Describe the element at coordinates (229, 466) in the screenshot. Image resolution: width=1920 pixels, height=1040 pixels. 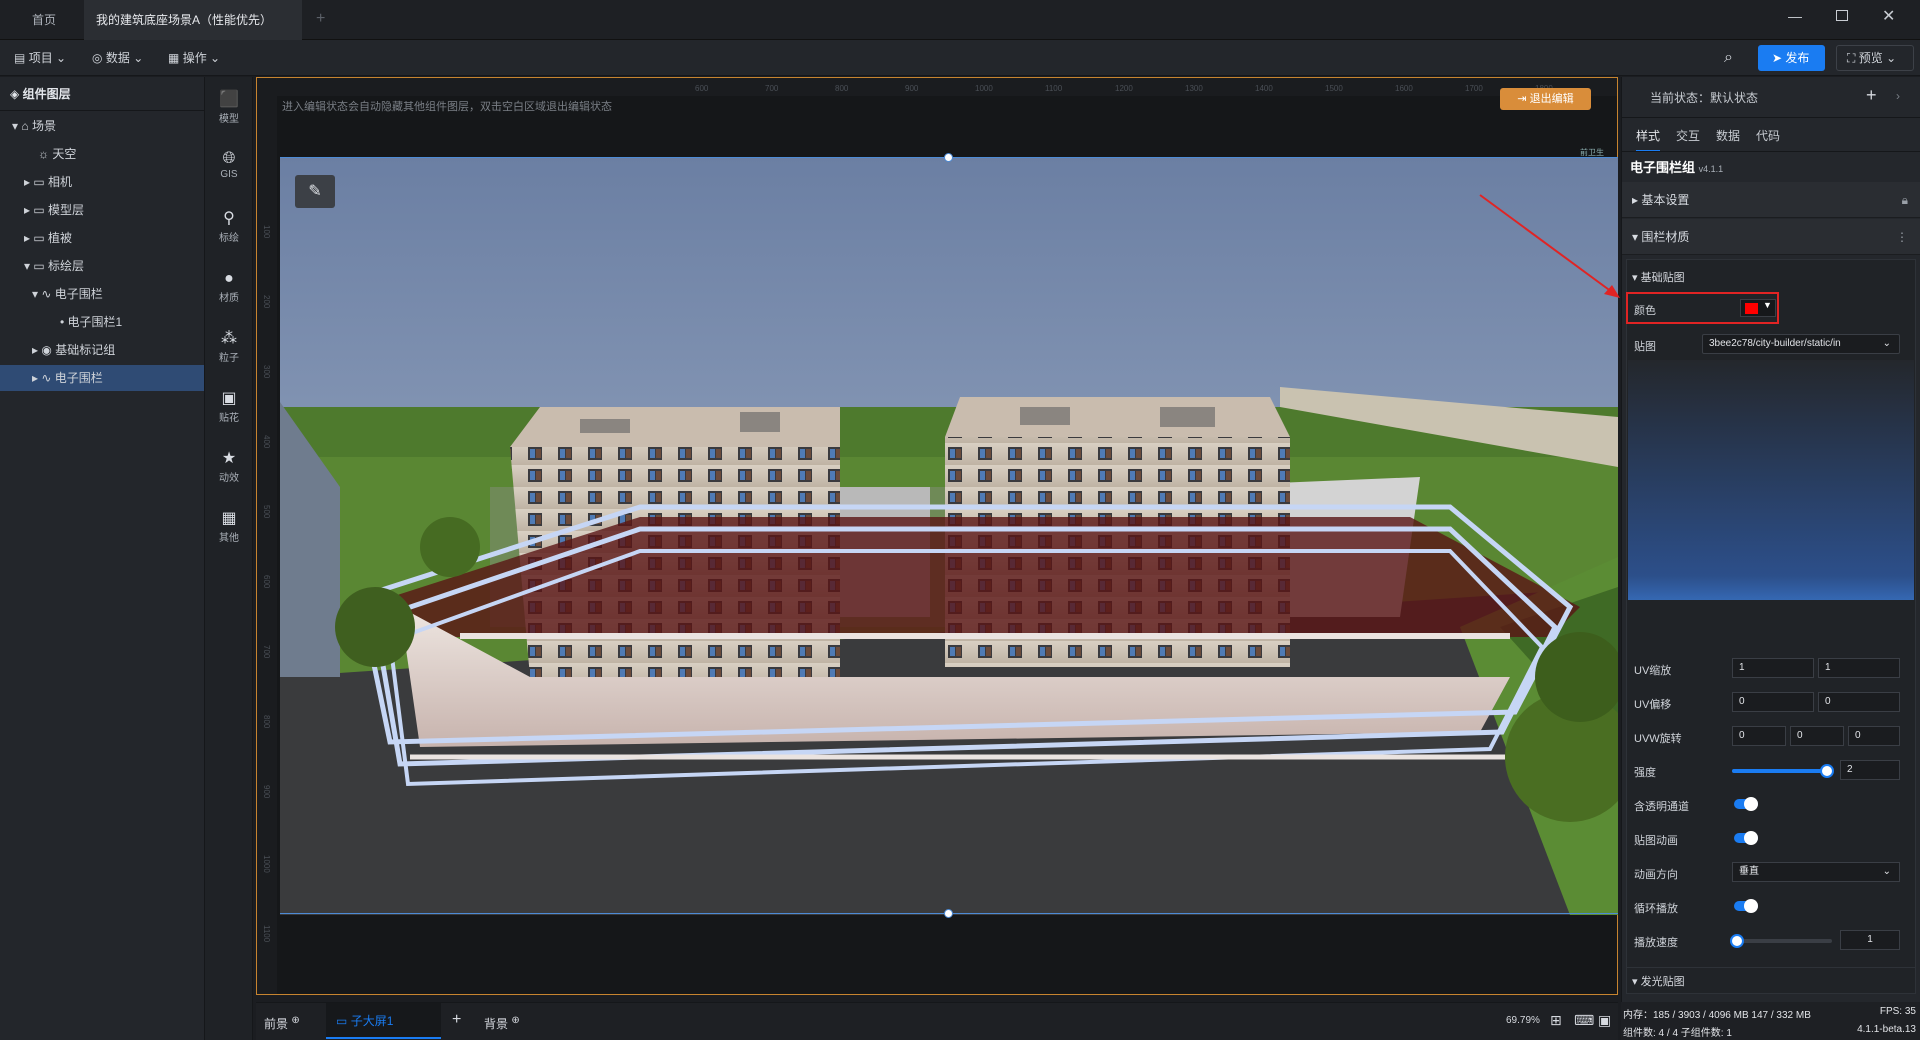
I see `iconbar-effect: ★ 动效` at that location.